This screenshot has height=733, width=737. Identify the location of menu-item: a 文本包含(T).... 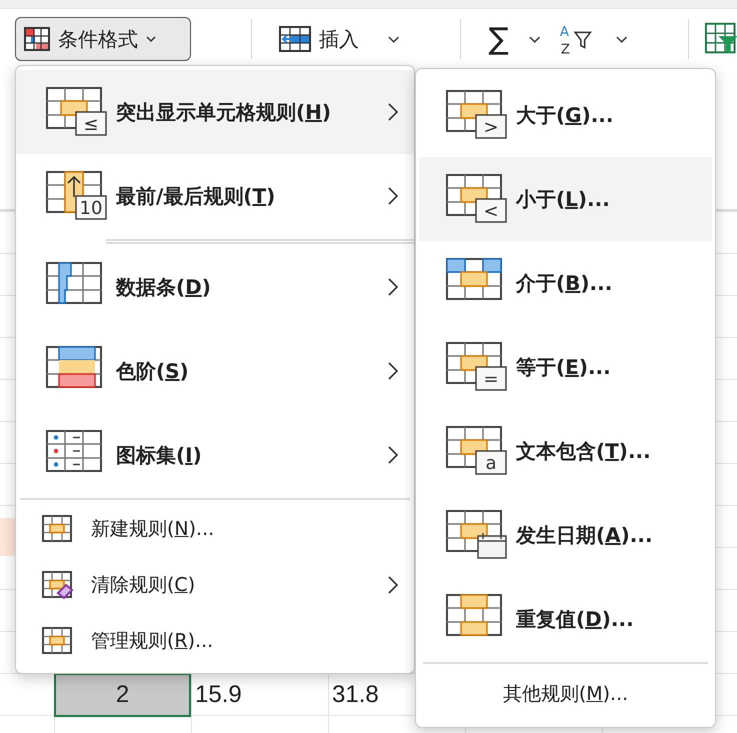
(565, 451).